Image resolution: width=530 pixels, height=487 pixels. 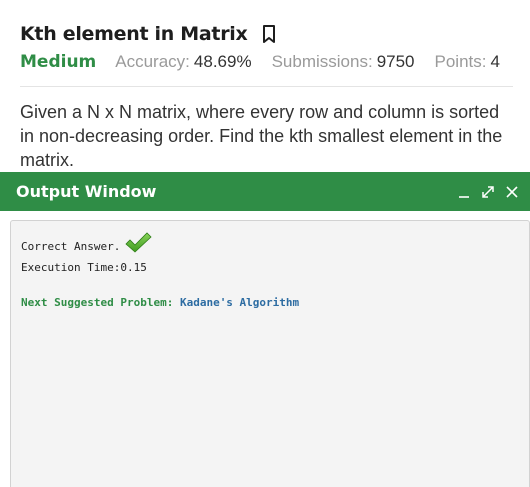 I want to click on points-value: 4, so click(x=495, y=61).